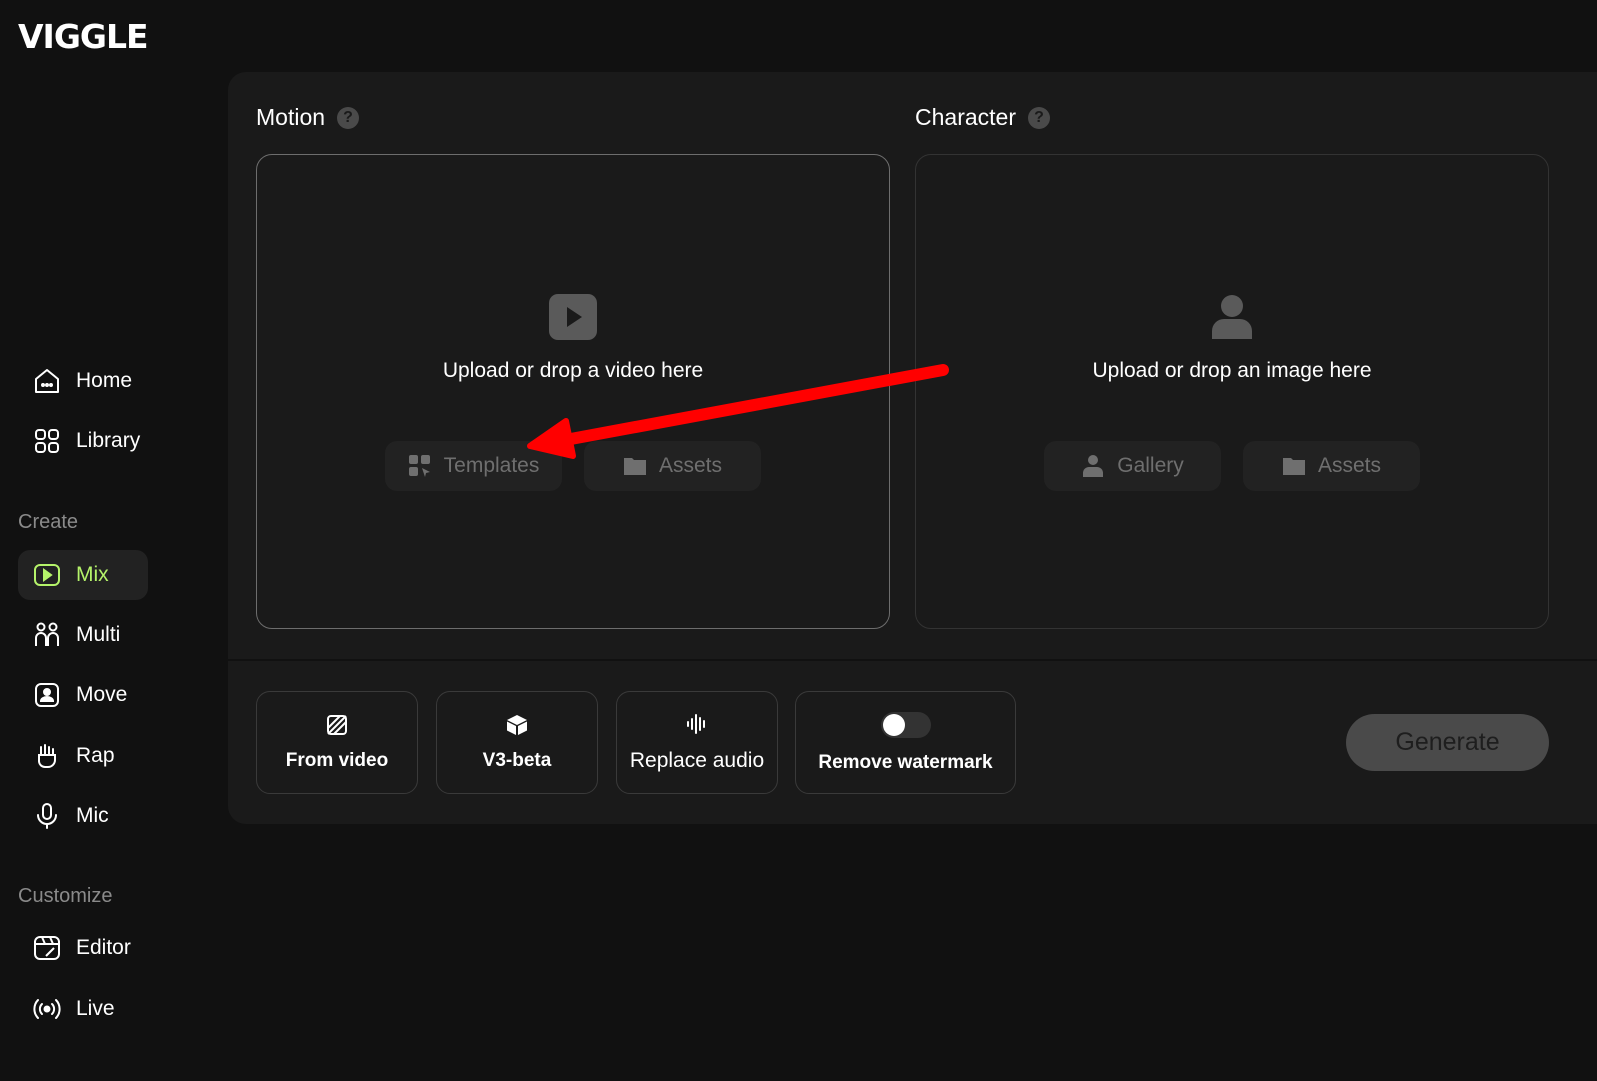 This screenshot has height=1081, width=1597. I want to click on replace-audio-label: Replace audio, so click(697, 760).